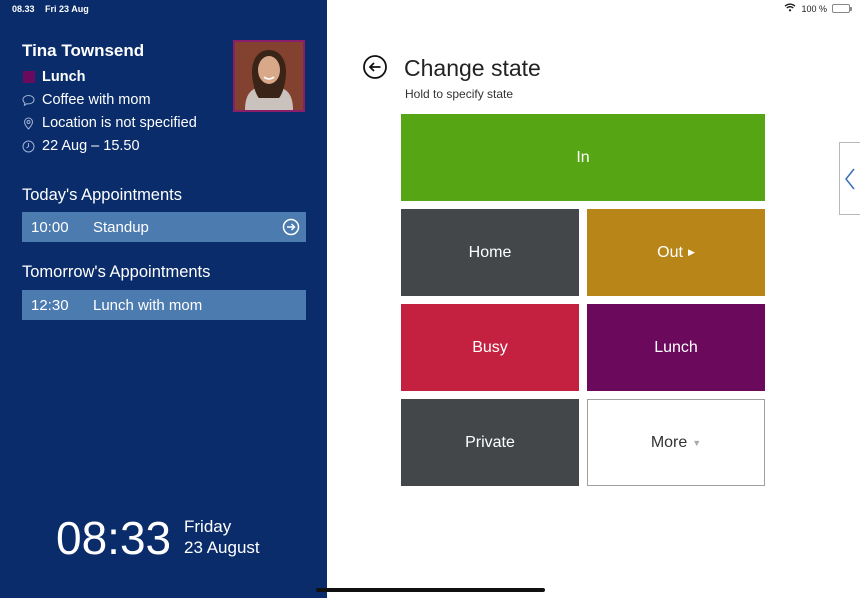 The height and width of the screenshot is (598, 860). I want to click on clock-icon, so click(28, 146).